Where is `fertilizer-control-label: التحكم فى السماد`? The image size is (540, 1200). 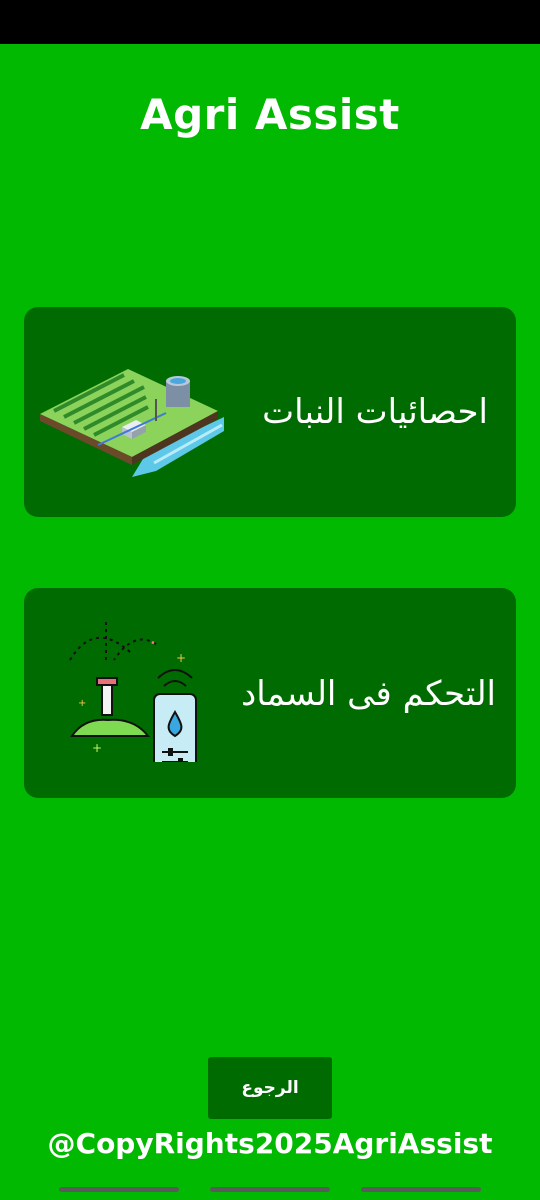 fertilizer-control-label: التحكم فى السماد is located at coordinates (368, 694).